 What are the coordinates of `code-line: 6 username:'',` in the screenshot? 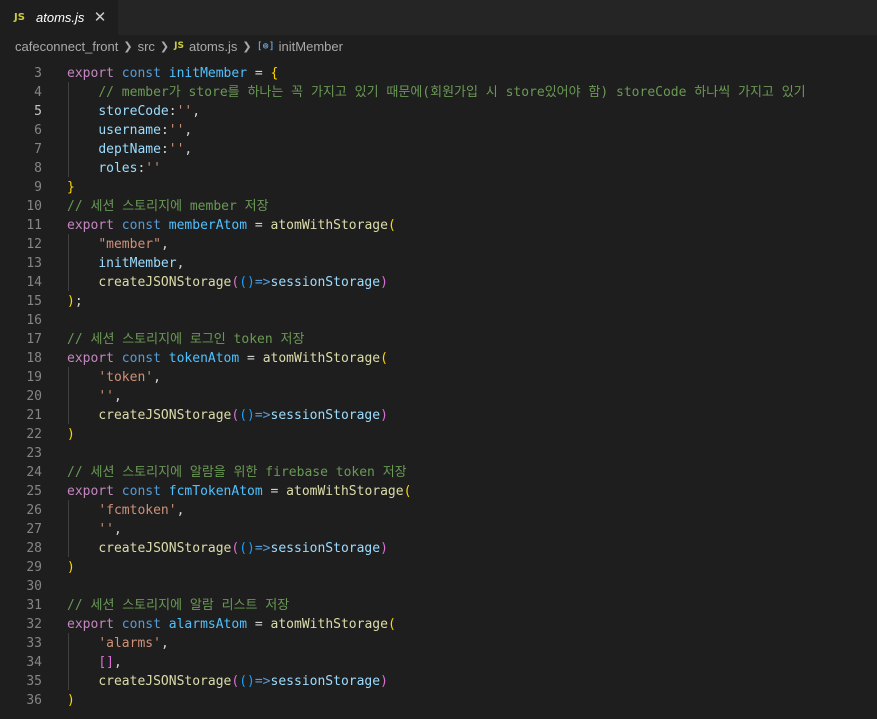 It's located at (438, 130).